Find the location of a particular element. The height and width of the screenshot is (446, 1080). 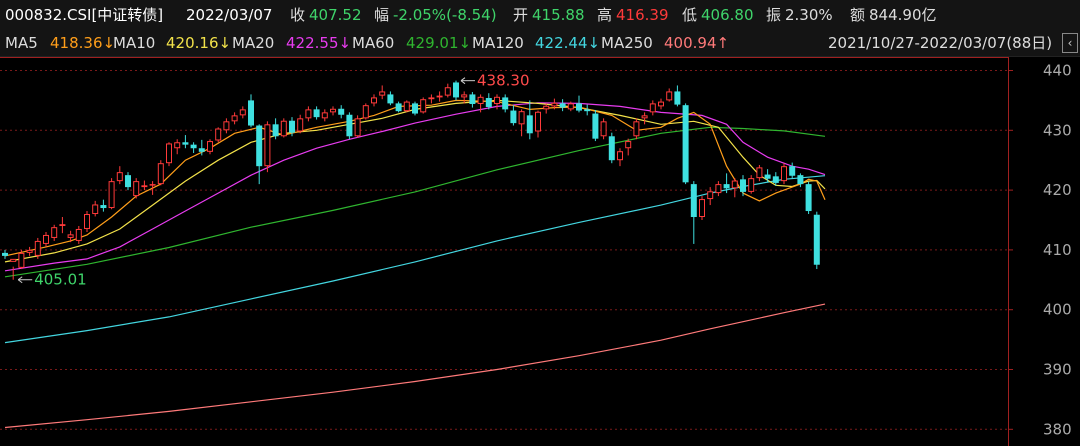

ma60-value: 429.01↓ is located at coordinates (439, 43).